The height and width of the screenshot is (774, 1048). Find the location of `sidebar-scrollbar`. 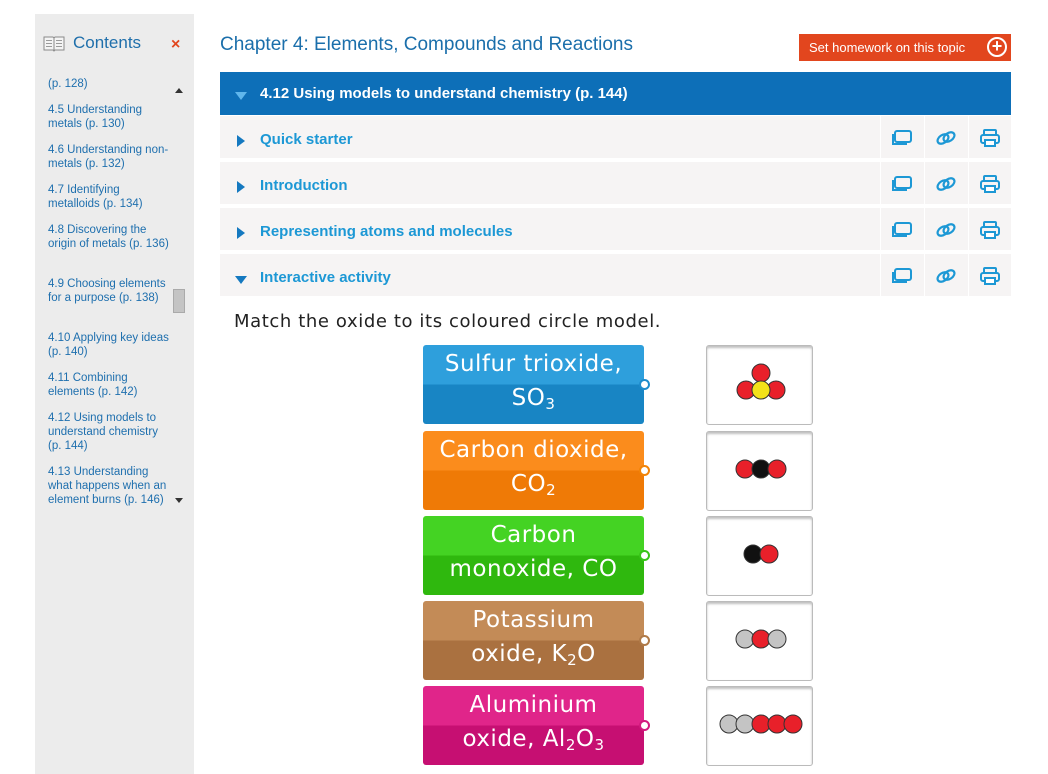

sidebar-scrollbar is located at coordinates (179, 295).